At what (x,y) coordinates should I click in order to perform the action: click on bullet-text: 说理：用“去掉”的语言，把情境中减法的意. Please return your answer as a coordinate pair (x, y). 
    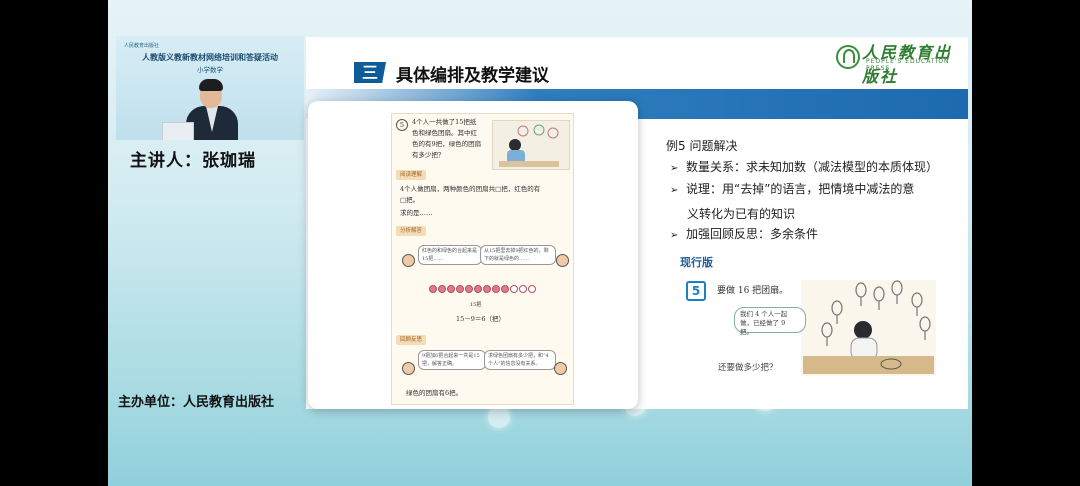
    Looking at the image, I should click on (800, 189).